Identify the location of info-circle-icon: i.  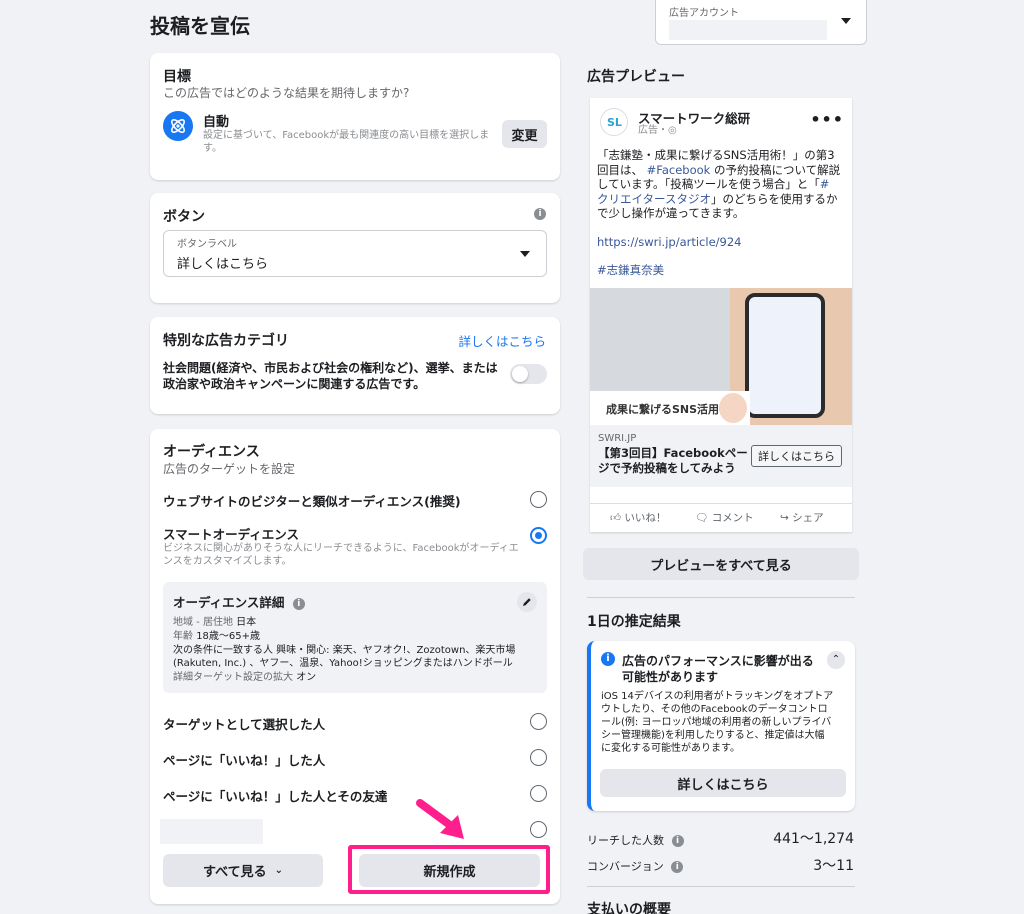
(608, 659).